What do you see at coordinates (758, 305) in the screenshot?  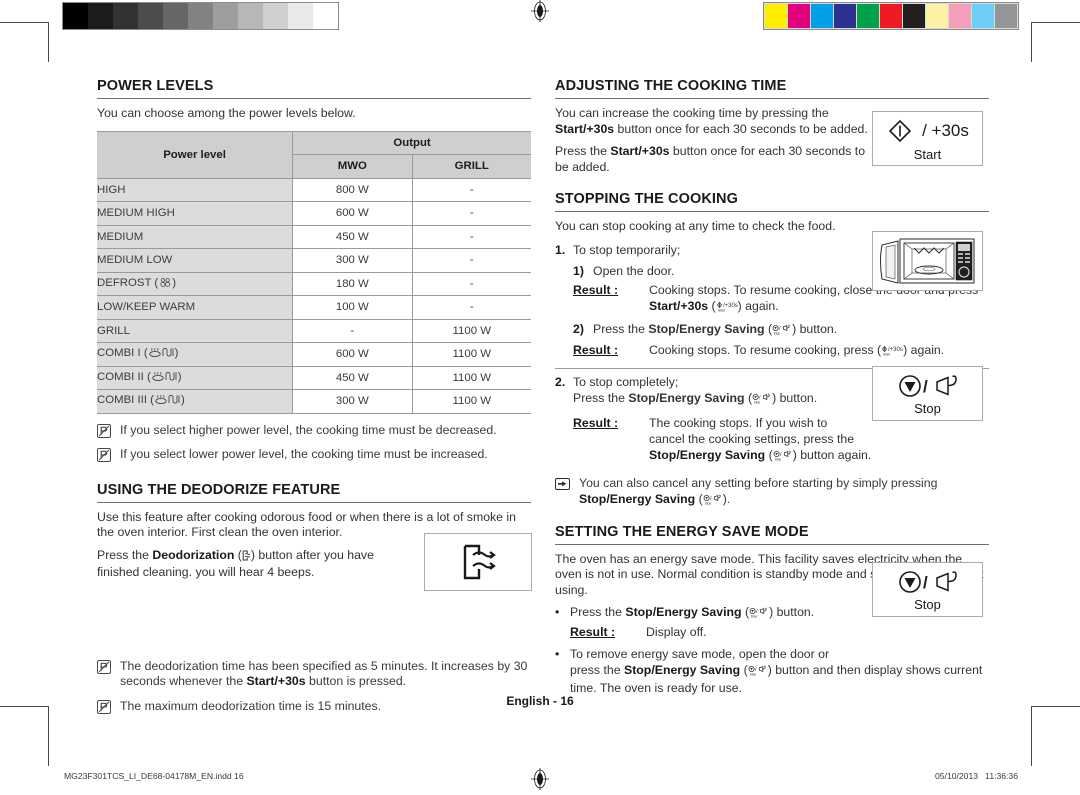 I see `result-end: ) again.` at bounding box center [758, 305].